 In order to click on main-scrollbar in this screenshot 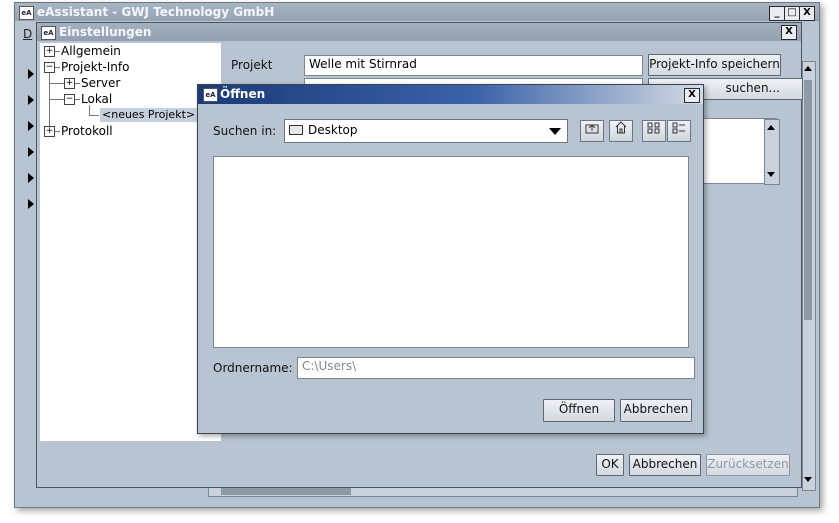, I will do `click(809, 276)`.